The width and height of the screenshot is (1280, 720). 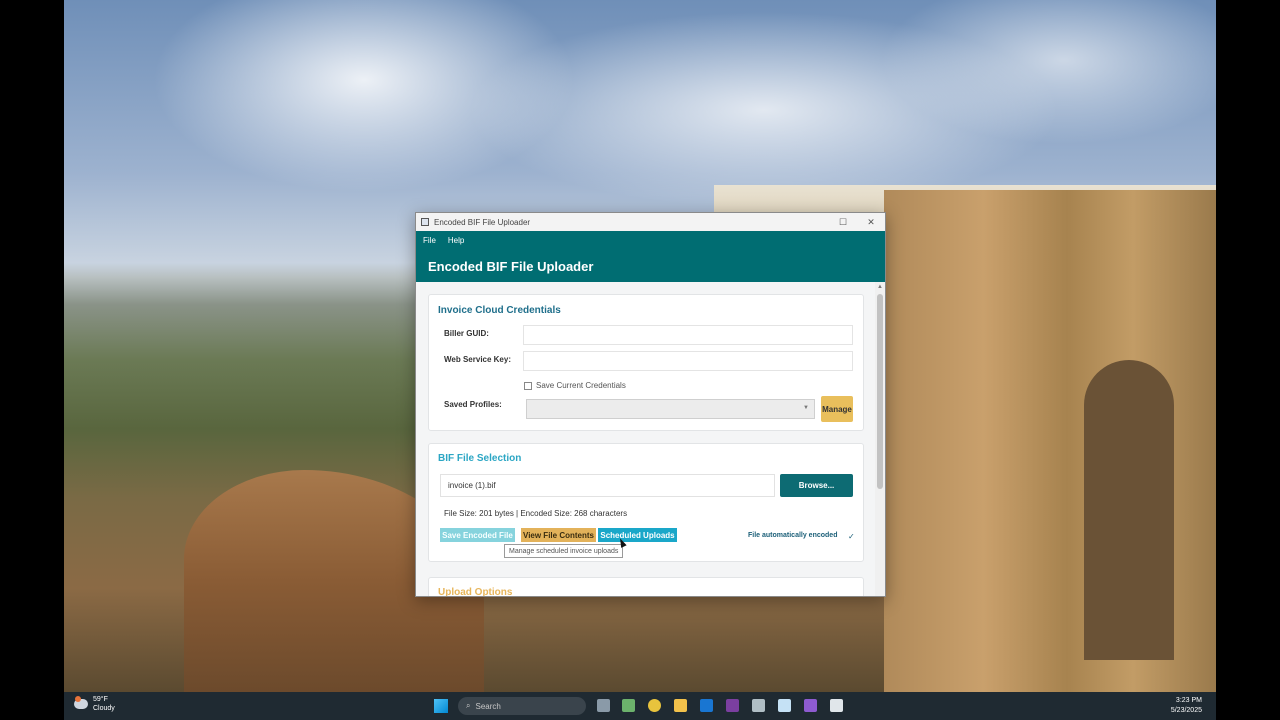 I want to click on view-file-contents-button: View File Contents, so click(x=558, y=535).